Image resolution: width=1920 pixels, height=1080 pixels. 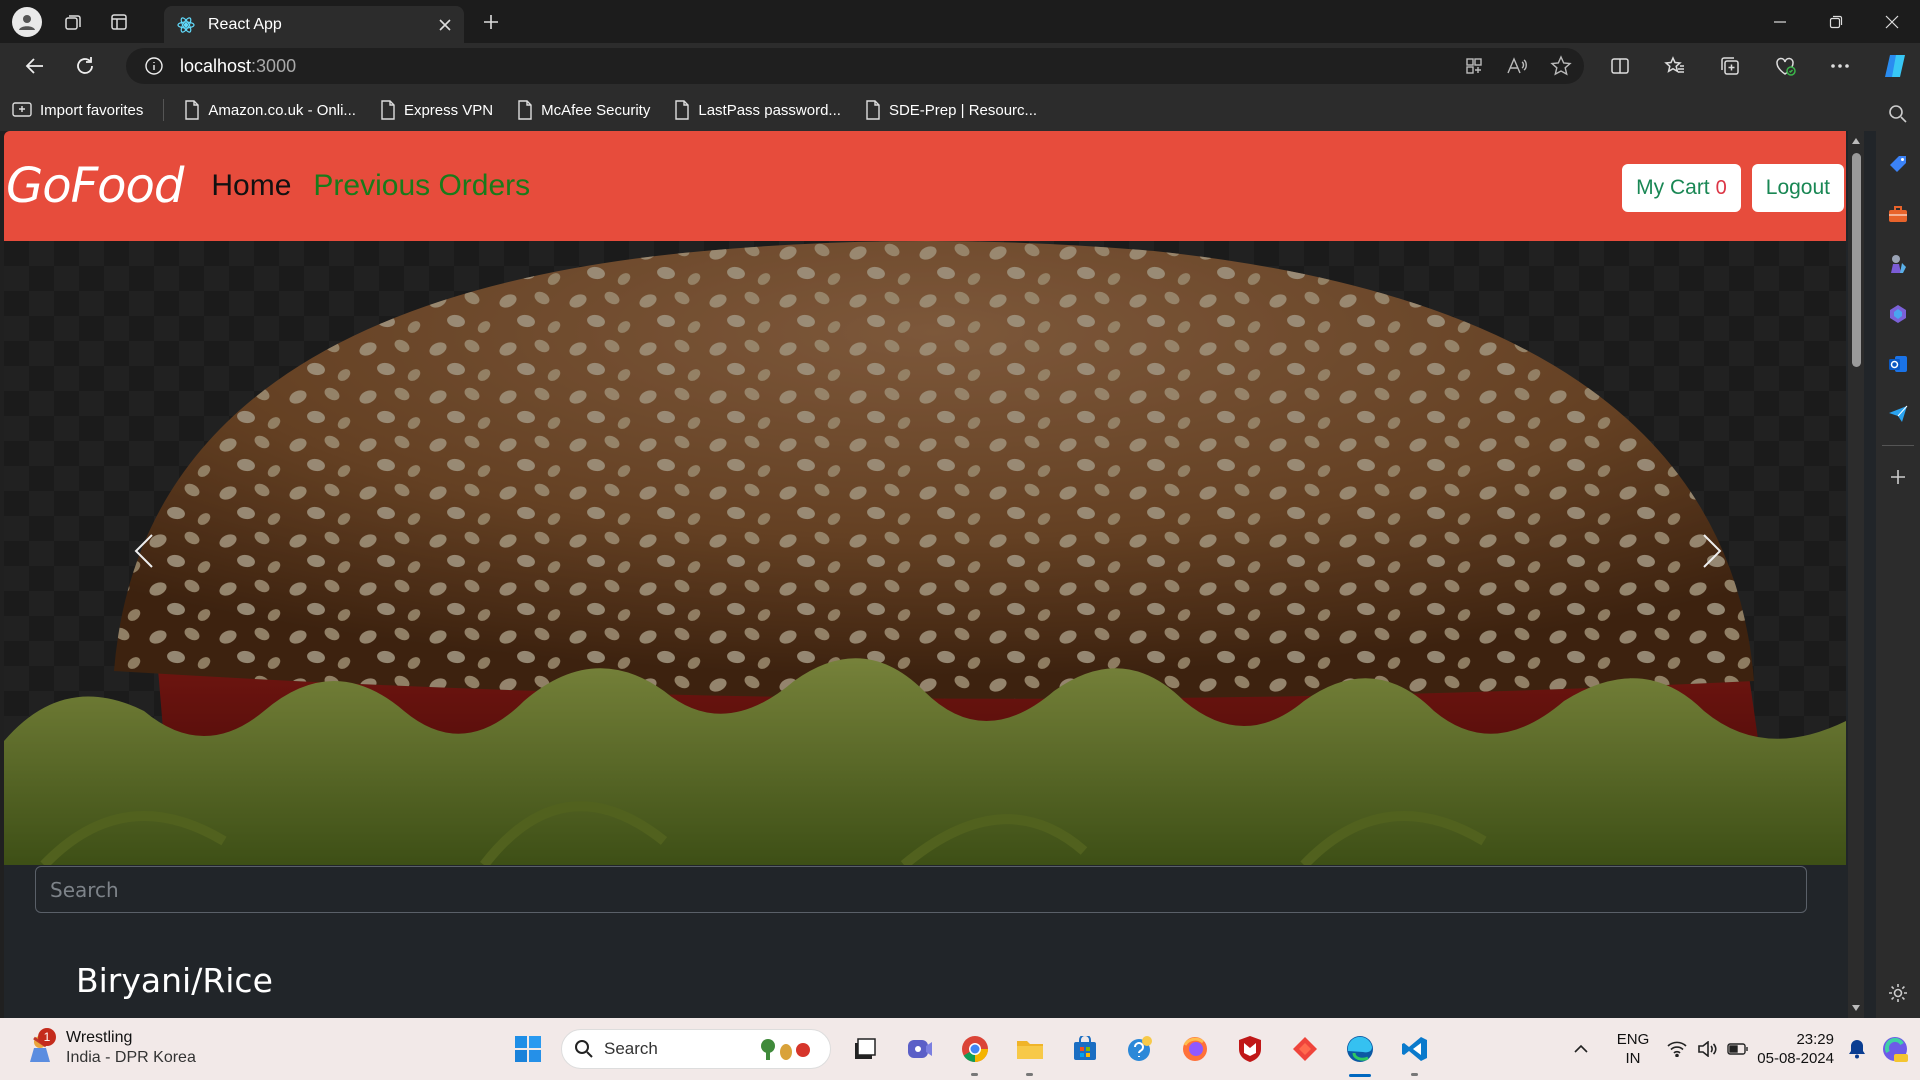 What do you see at coordinates (1581, 1049) in the screenshot?
I see `show-hidden-icons-chevron-icon` at bounding box center [1581, 1049].